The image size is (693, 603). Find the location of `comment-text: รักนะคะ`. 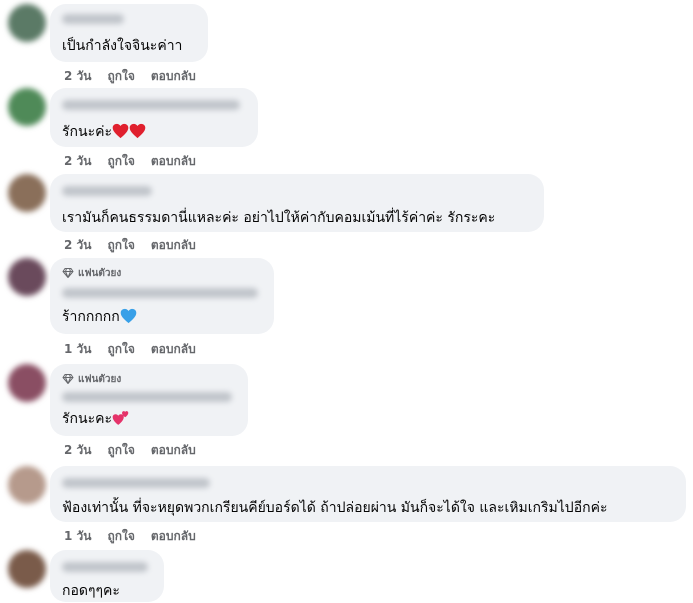

comment-text: รักนะคะ is located at coordinates (149, 419).